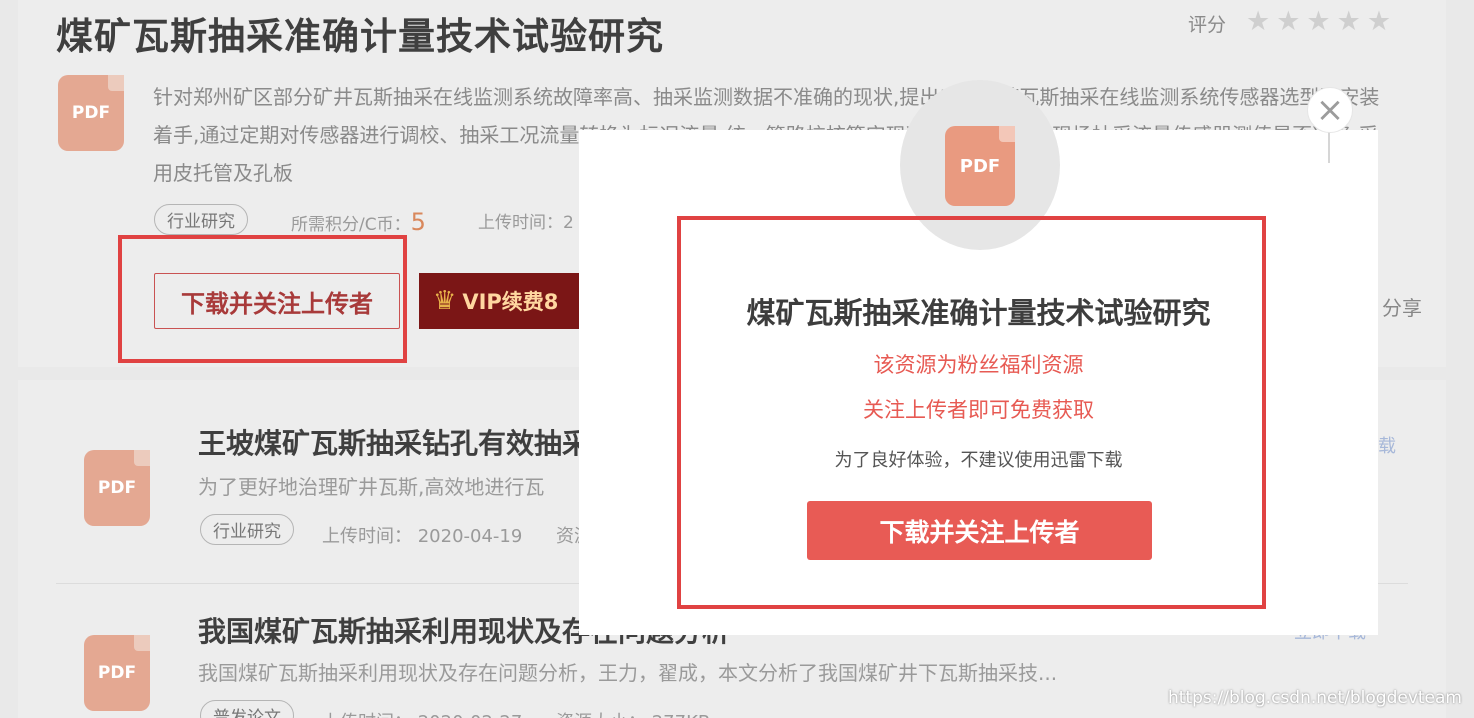 Image resolution: width=1474 pixels, height=718 pixels. Describe the element at coordinates (360, 36) in the screenshot. I see `resource-title: 煤矿瓦斯抽采准确计量技术试验研究` at that location.